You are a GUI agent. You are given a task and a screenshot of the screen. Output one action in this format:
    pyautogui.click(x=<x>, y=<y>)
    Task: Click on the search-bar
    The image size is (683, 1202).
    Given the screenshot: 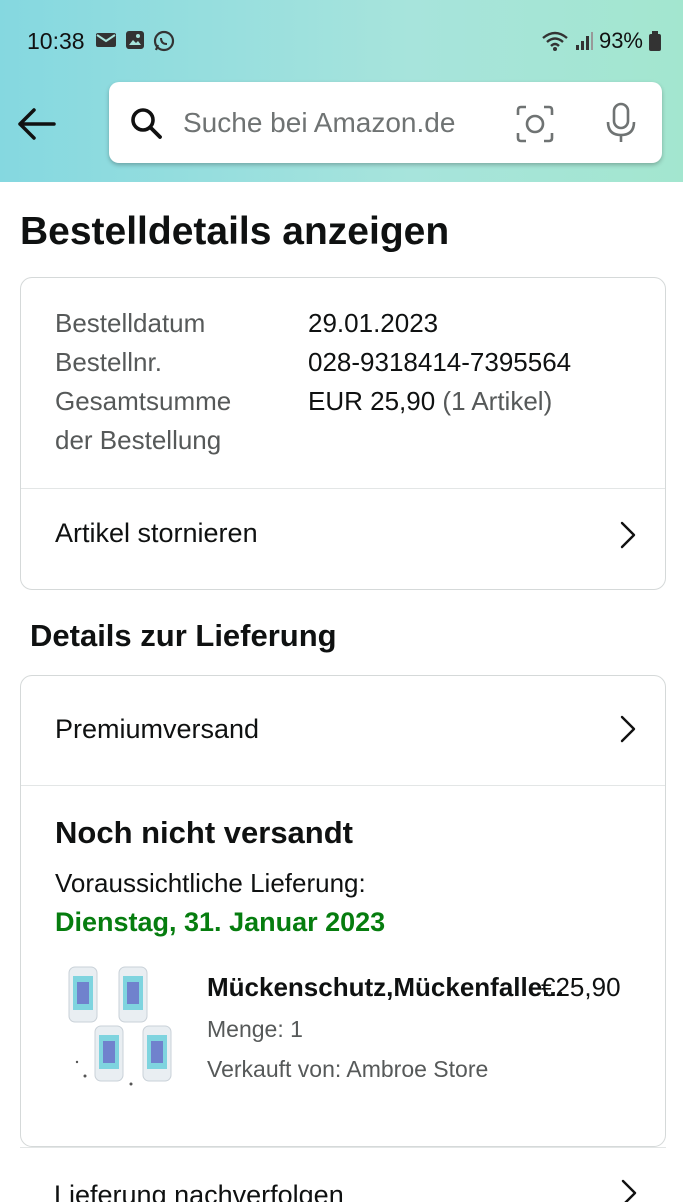 What is the action you would take?
    pyautogui.click(x=385, y=122)
    